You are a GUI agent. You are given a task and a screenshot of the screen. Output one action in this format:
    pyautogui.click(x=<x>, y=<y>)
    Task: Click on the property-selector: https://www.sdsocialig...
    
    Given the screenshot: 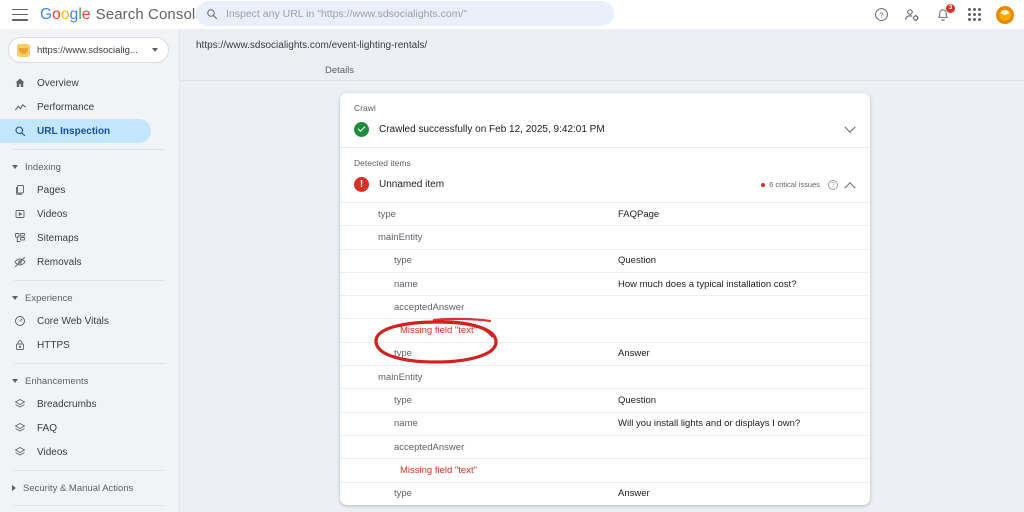 What is the action you would take?
    pyautogui.click(x=88, y=50)
    